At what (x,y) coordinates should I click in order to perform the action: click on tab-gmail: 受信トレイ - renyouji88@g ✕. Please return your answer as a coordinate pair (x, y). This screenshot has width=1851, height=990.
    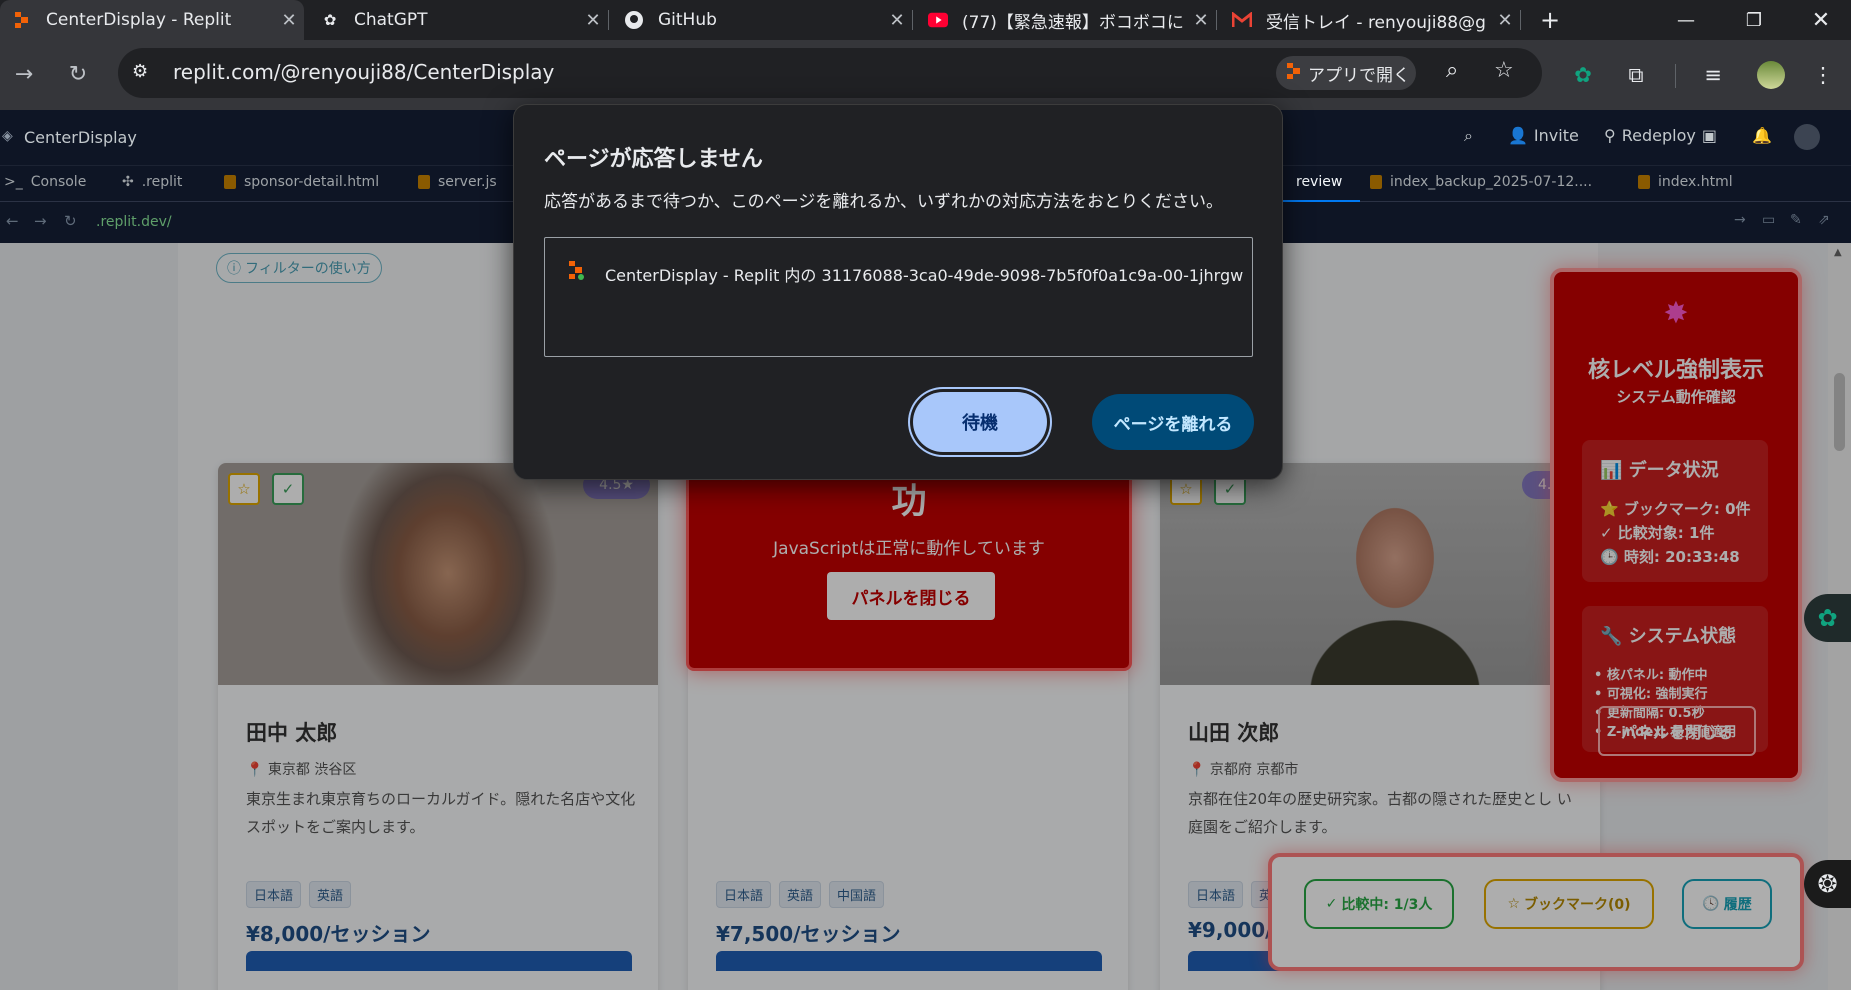
    Looking at the image, I should click on (1370, 20).